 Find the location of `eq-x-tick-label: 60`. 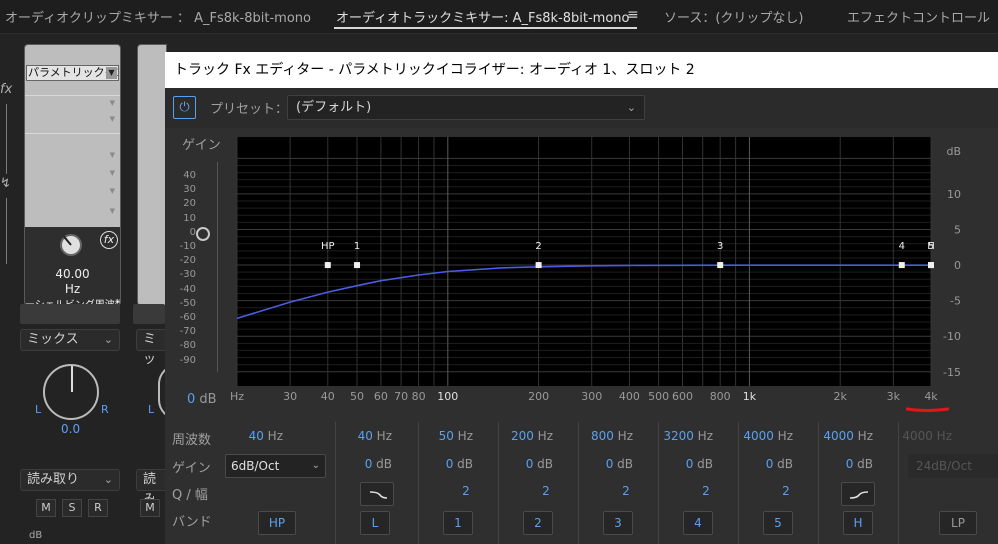

eq-x-tick-label: 60 is located at coordinates (381, 396).